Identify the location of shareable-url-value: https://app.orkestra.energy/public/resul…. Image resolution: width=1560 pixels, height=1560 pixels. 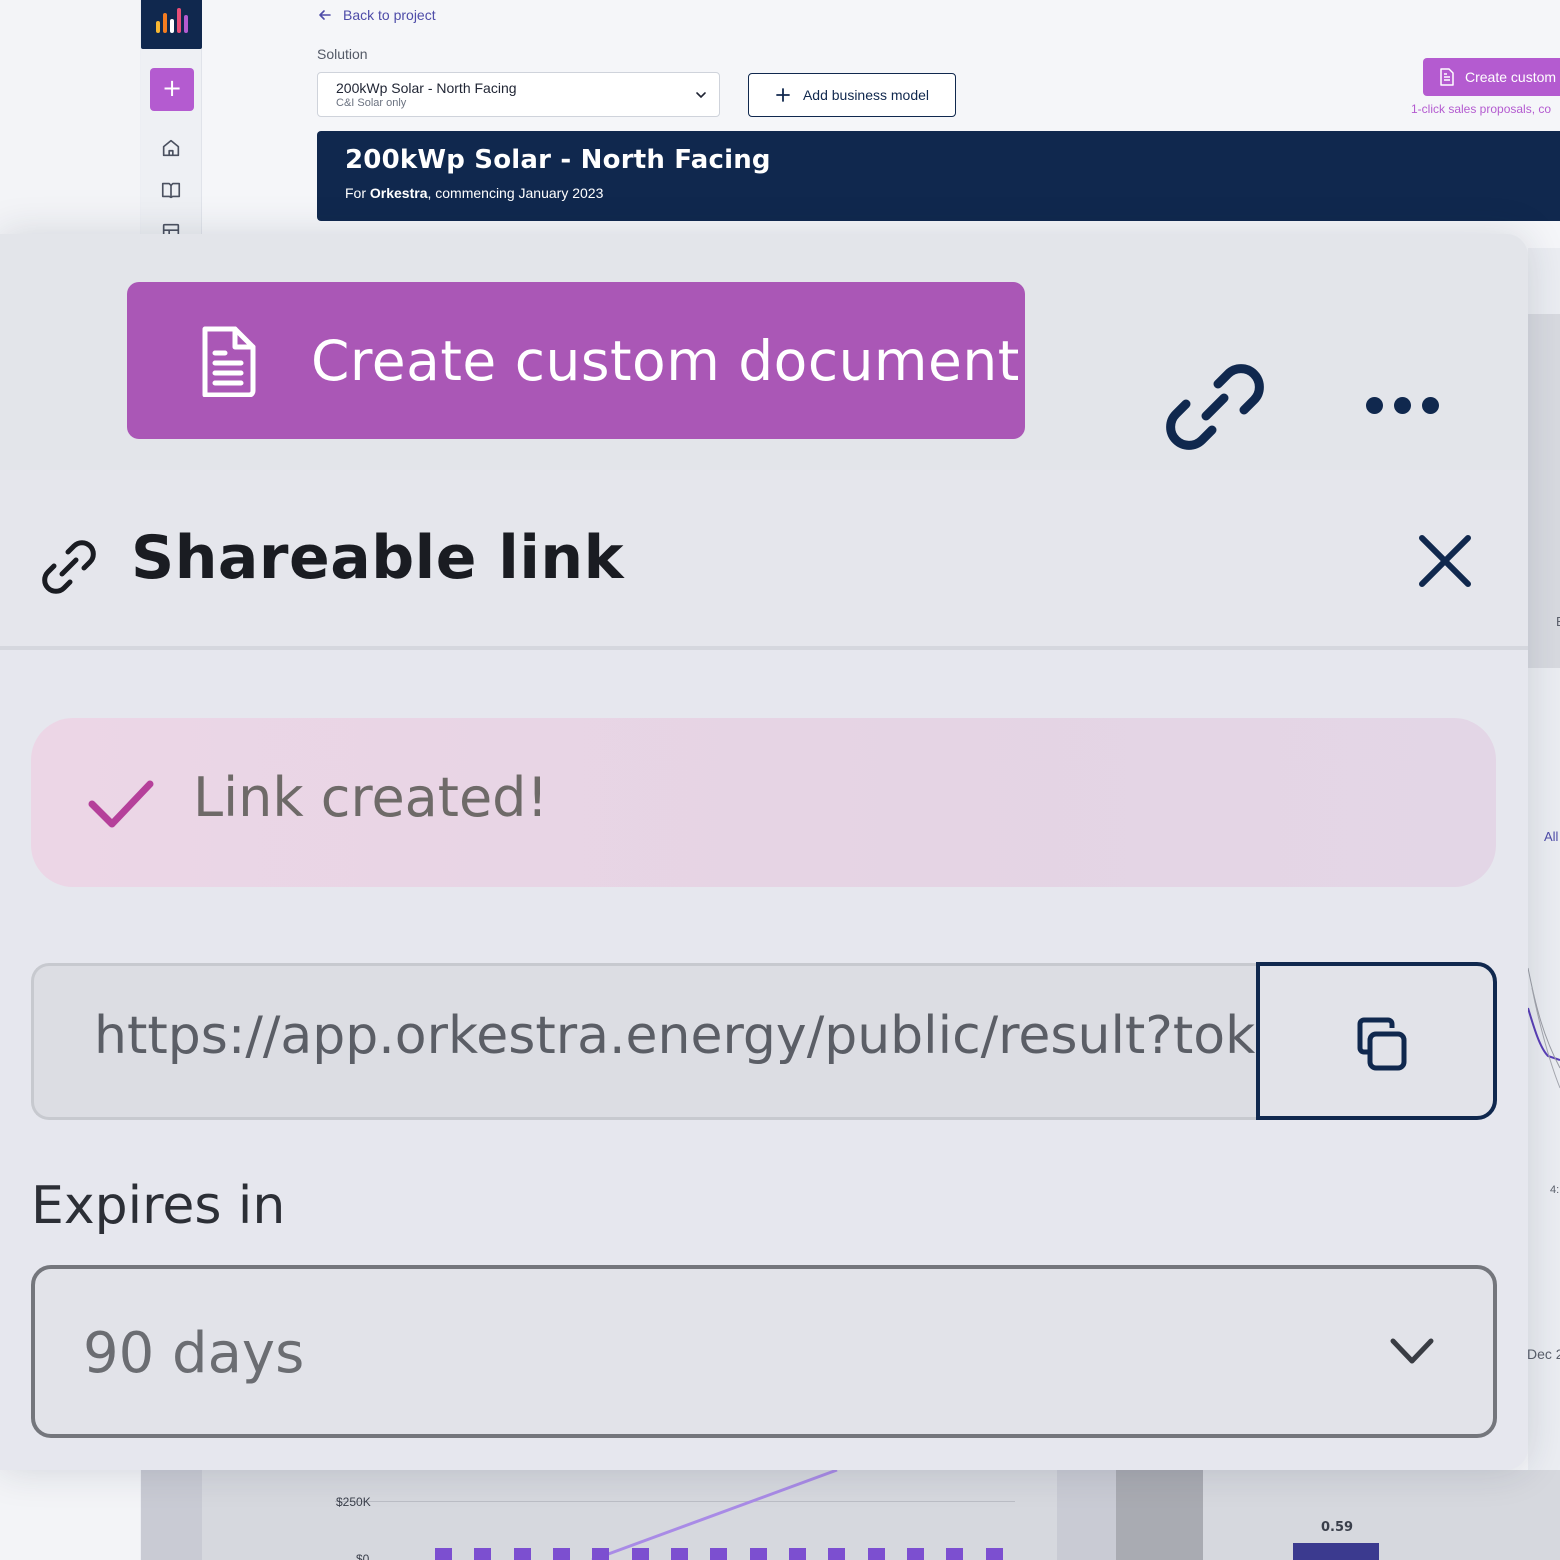
(675, 1036).